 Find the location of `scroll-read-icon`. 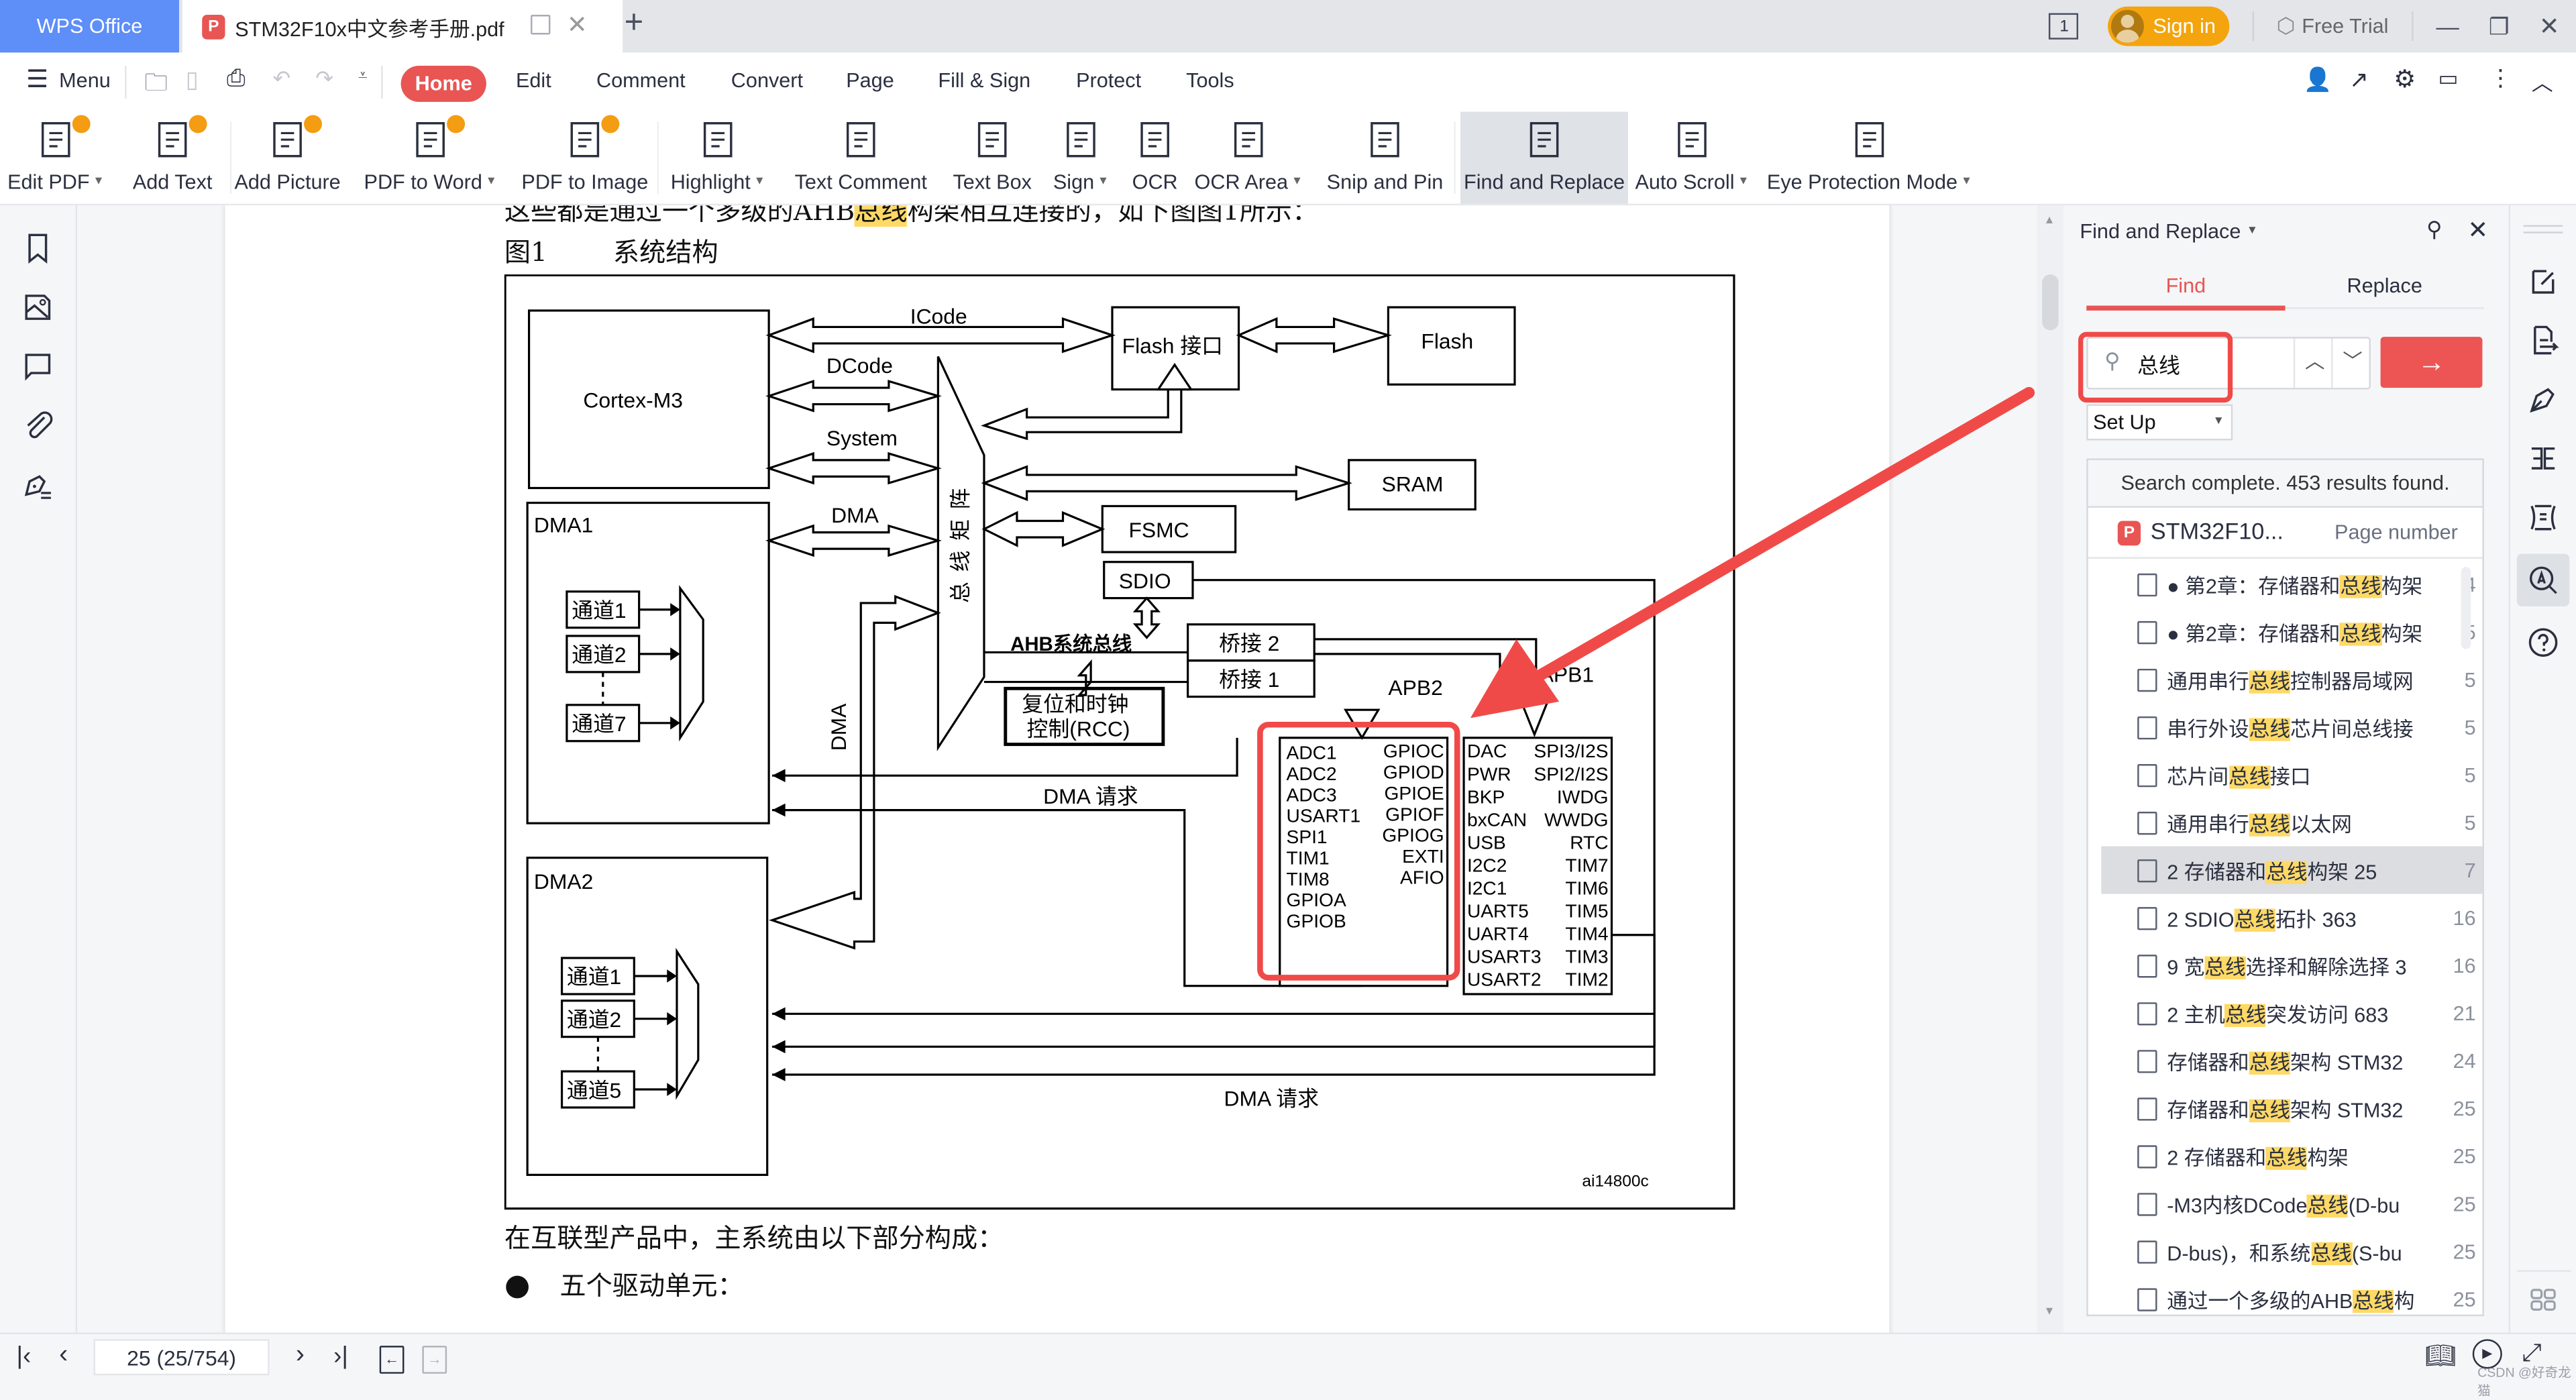

scroll-read-icon is located at coordinates (2543, 517).